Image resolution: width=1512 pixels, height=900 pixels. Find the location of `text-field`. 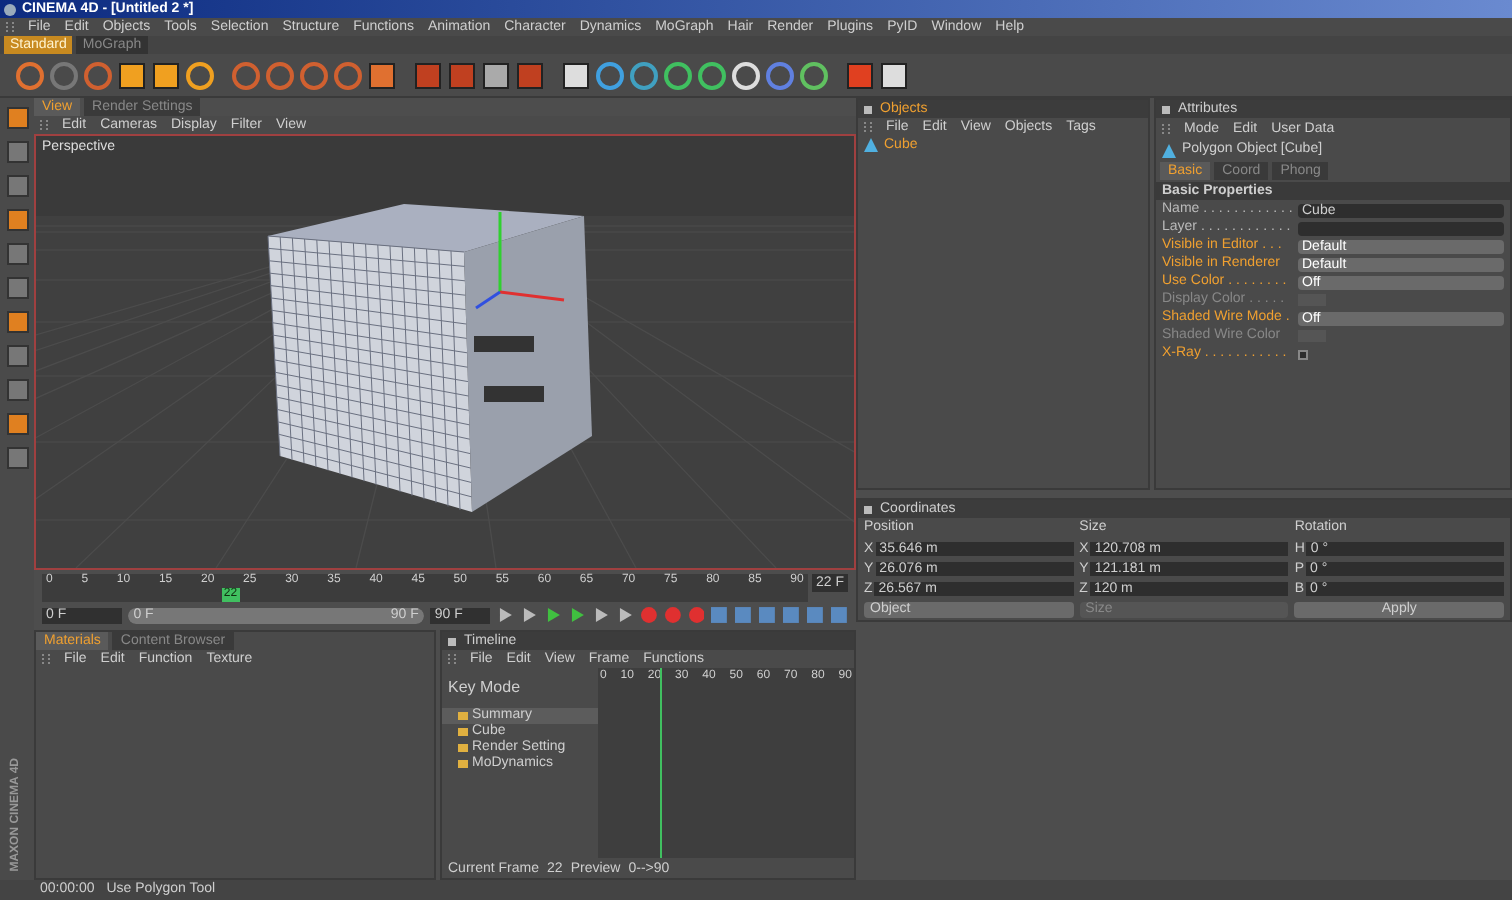

text-field is located at coordinates (1401, 228).